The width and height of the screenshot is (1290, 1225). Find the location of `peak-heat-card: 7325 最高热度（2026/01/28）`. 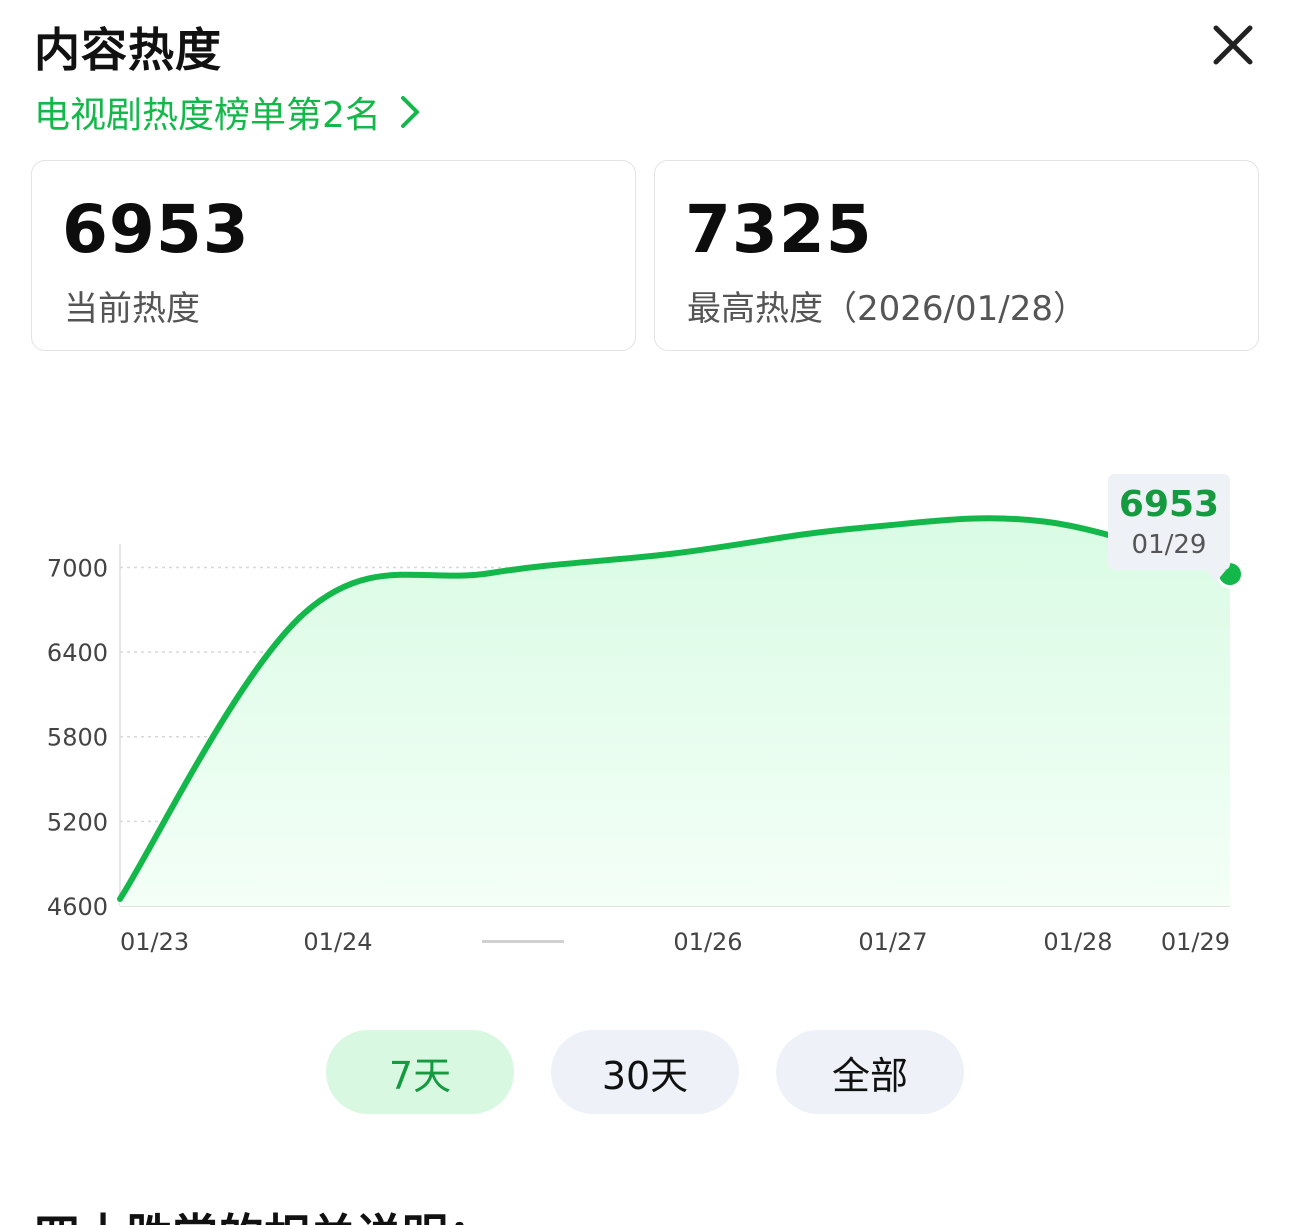

peak-heat-card: 7325 最高热度（2026/01/28） is located at coordinates (956, 255).